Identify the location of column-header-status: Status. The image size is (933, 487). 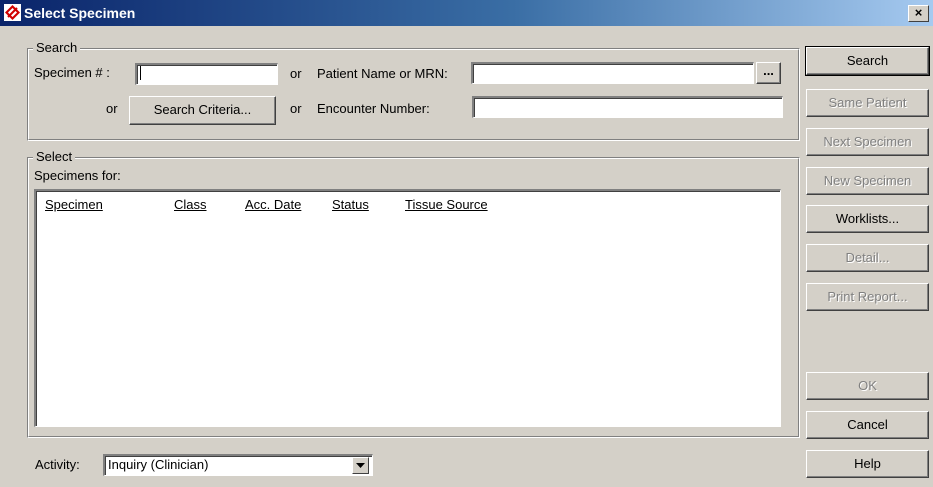
(350, 205).